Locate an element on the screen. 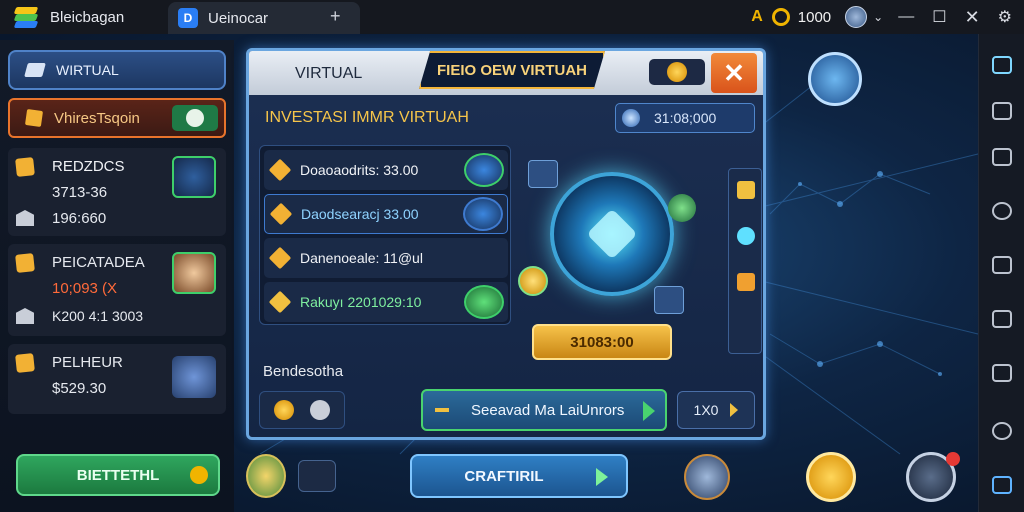 Image resolution: width=1024 pixels, height=512 pixels. trophy-icon is located at coordinates (746, 282).